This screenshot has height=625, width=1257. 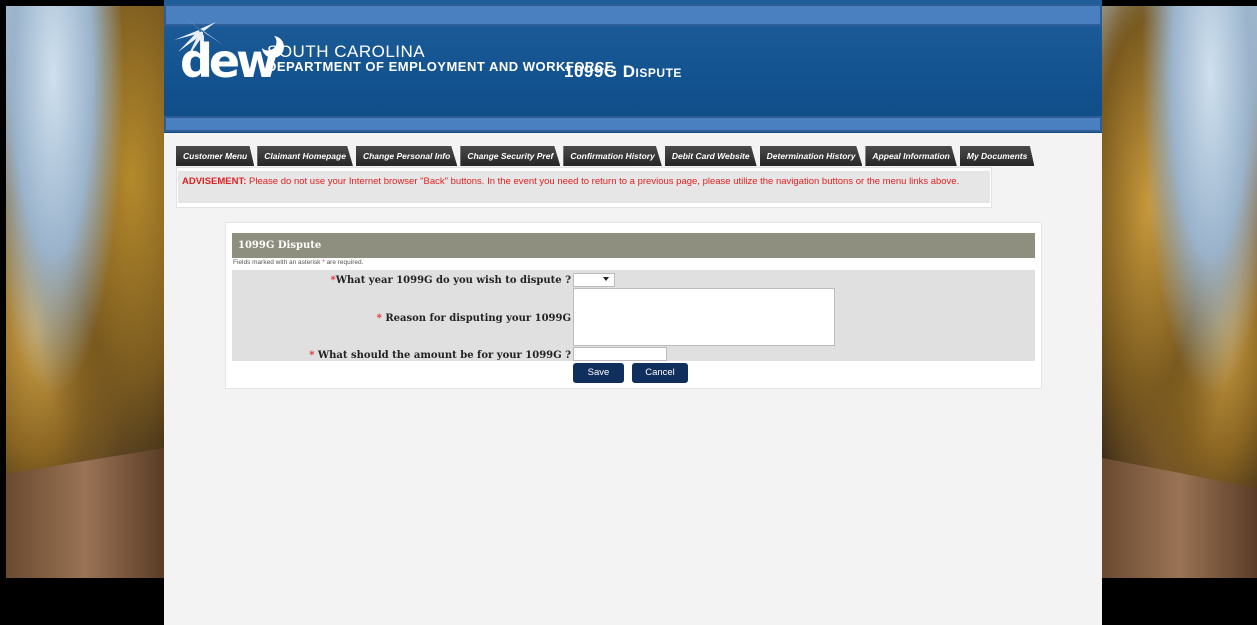 What do you see at coordinates (704, 317) in the screenshot?
I see `reason-textarea` at bounding box center [704, 317].